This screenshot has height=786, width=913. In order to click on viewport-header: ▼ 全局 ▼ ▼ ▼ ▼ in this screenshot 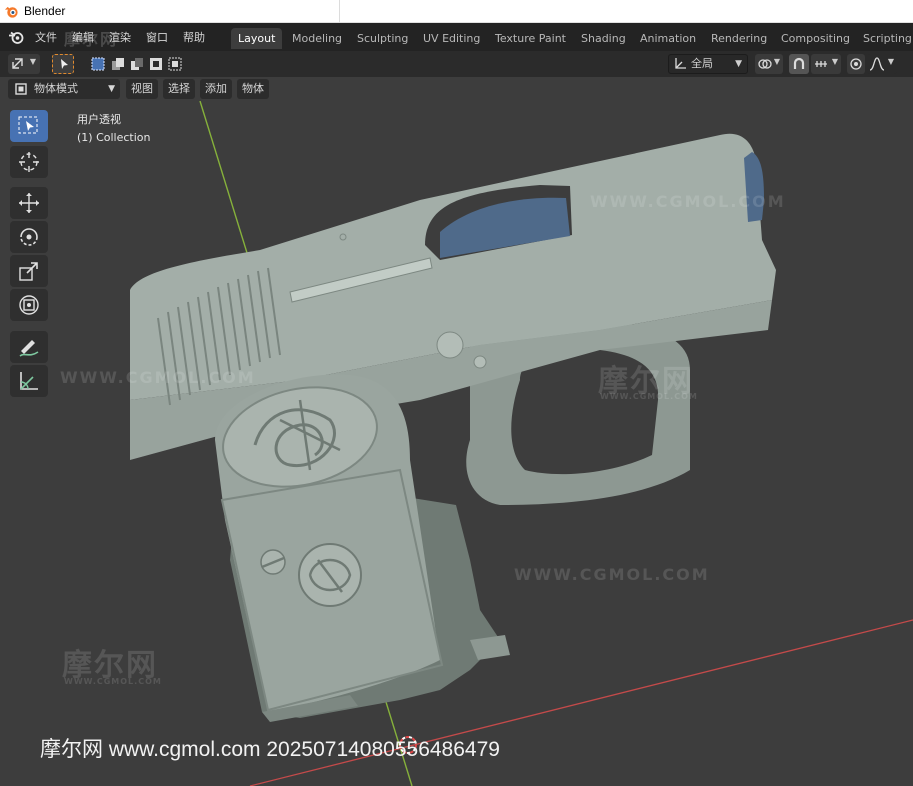, I will do `click(456, 64)`.